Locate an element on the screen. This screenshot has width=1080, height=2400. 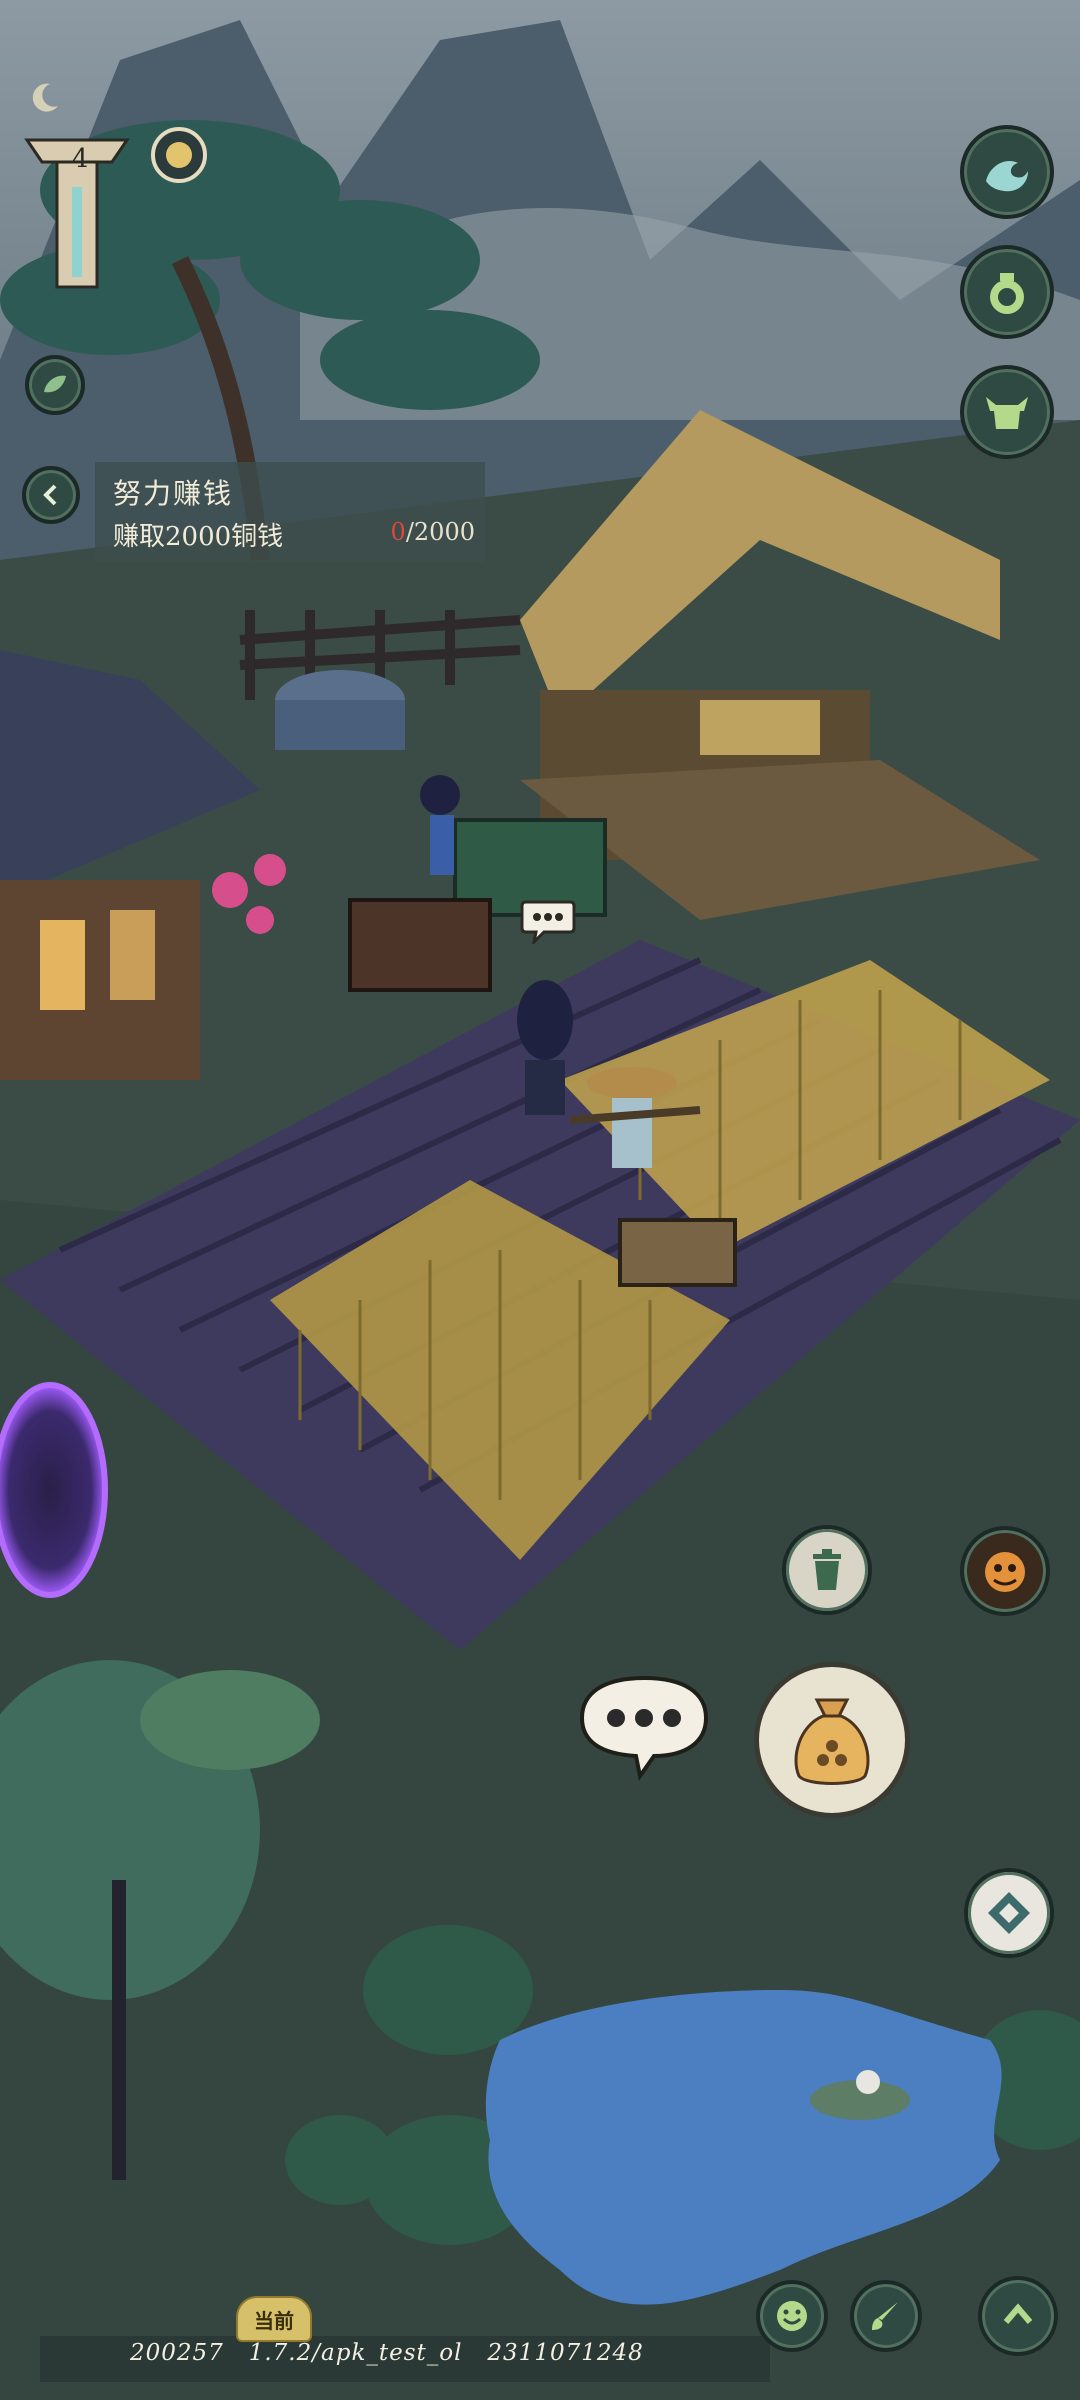
brush-button is located at coordinates (886, 2316).